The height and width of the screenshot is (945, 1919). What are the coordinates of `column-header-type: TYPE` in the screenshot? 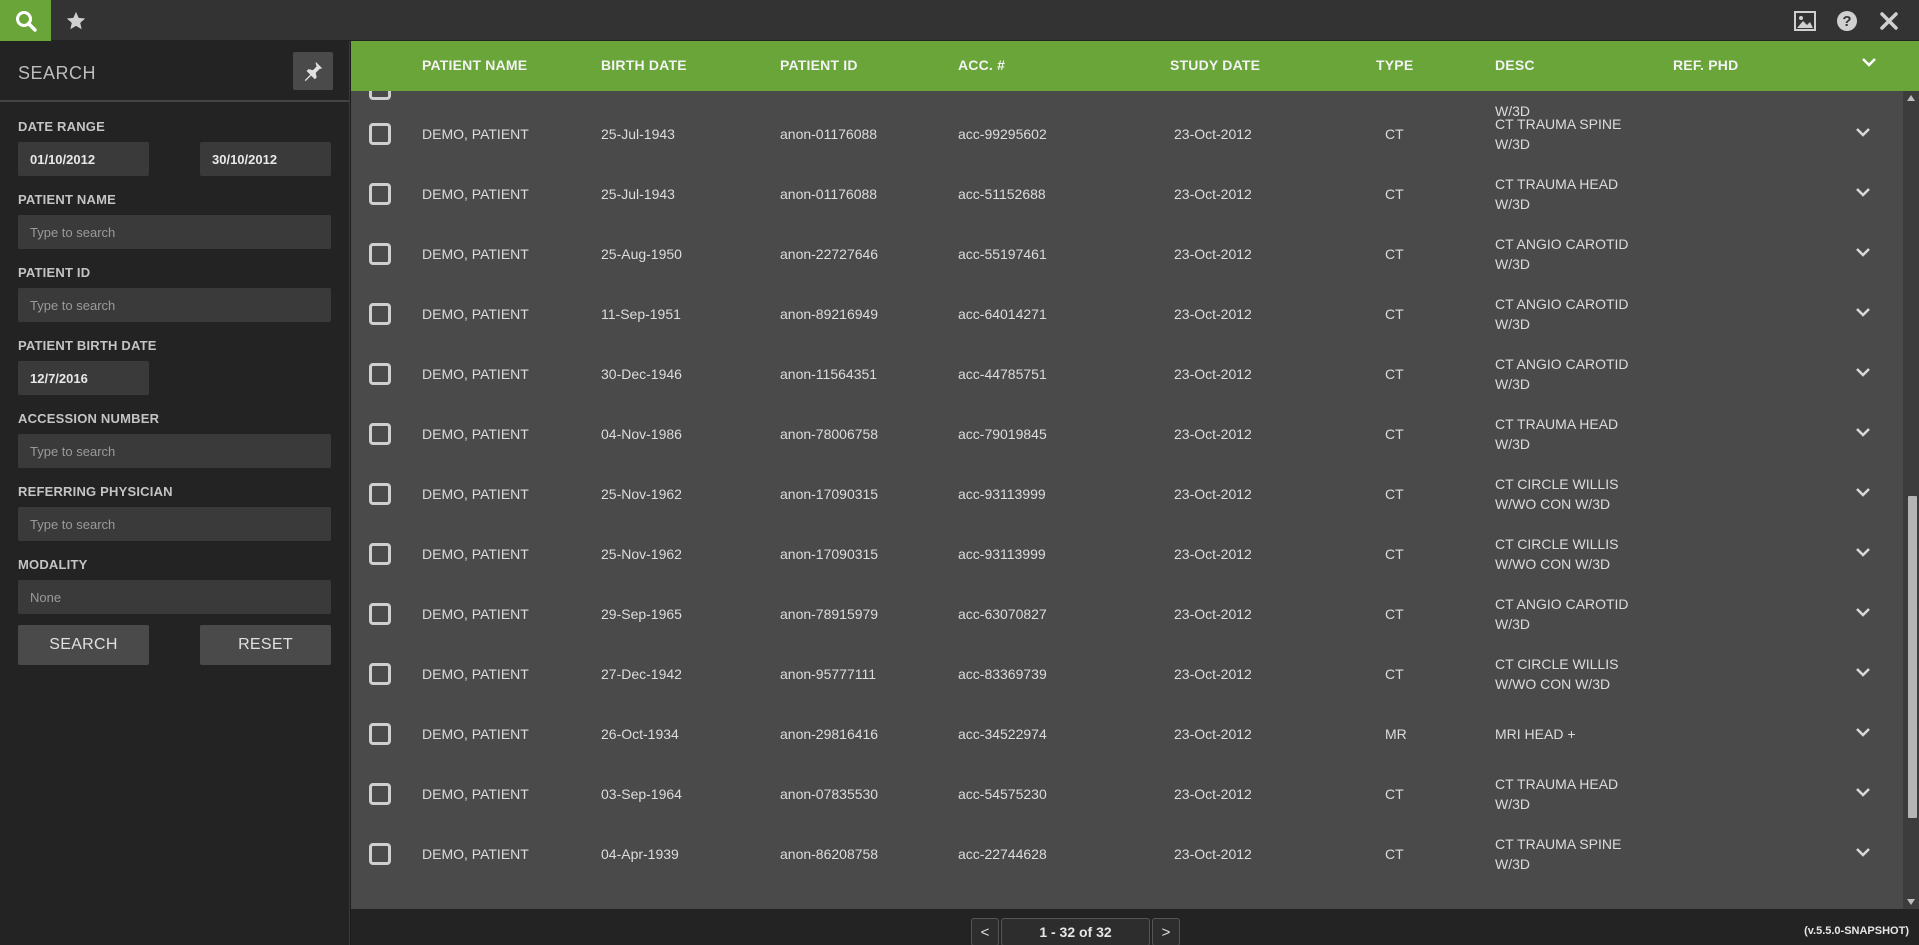 It's located at (1394, 65).